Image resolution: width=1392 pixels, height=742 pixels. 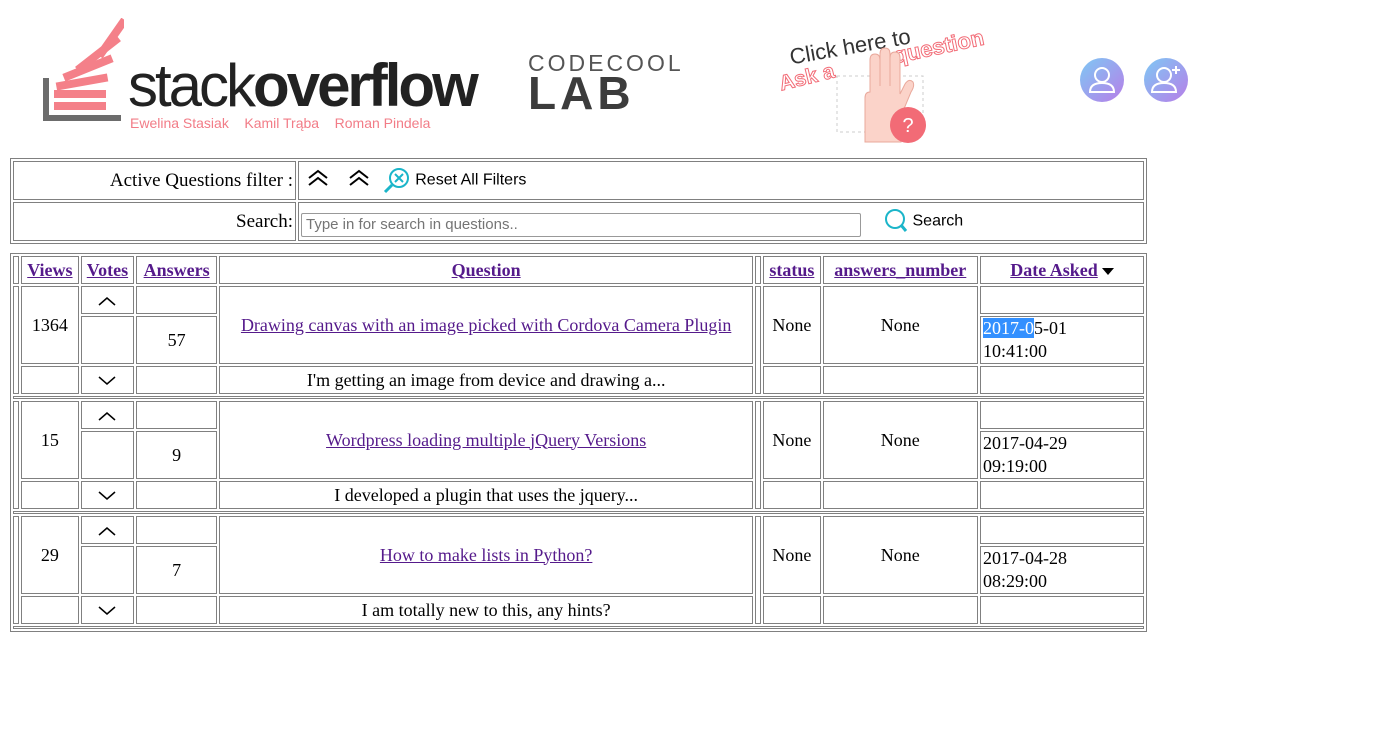 What do you see at coordinates (154, 180) in the screenshot?
I see `active-filter-label: Active Questions filter :` at bounding box center [154, 180].